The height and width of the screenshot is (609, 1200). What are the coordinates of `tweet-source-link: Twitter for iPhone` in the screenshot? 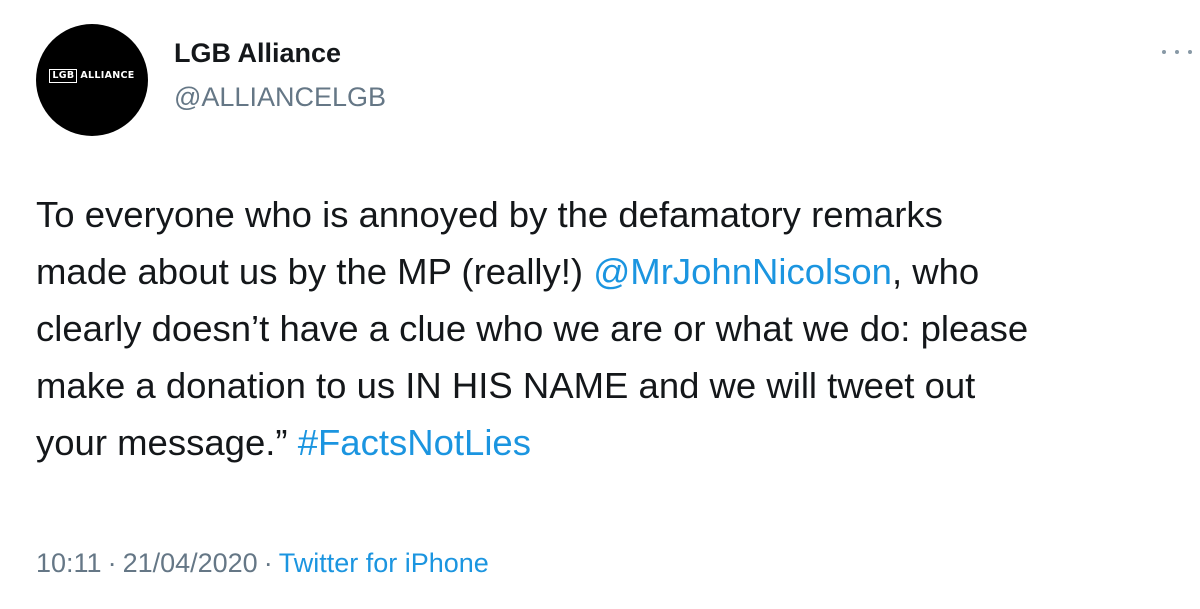 It's located at (384, 563).